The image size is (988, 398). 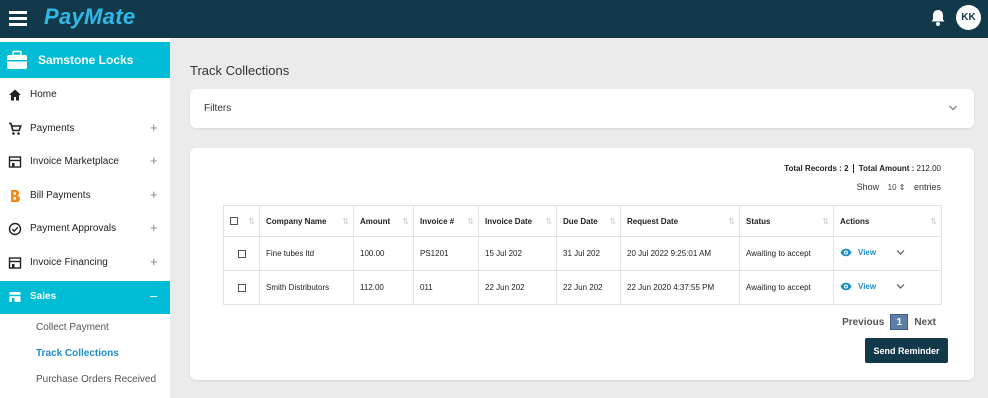 What do you see at coordinates (588, 253) in the screenshot?
I see `cell-due-date: 31 Jul 202` at bounding box center [588, 253].